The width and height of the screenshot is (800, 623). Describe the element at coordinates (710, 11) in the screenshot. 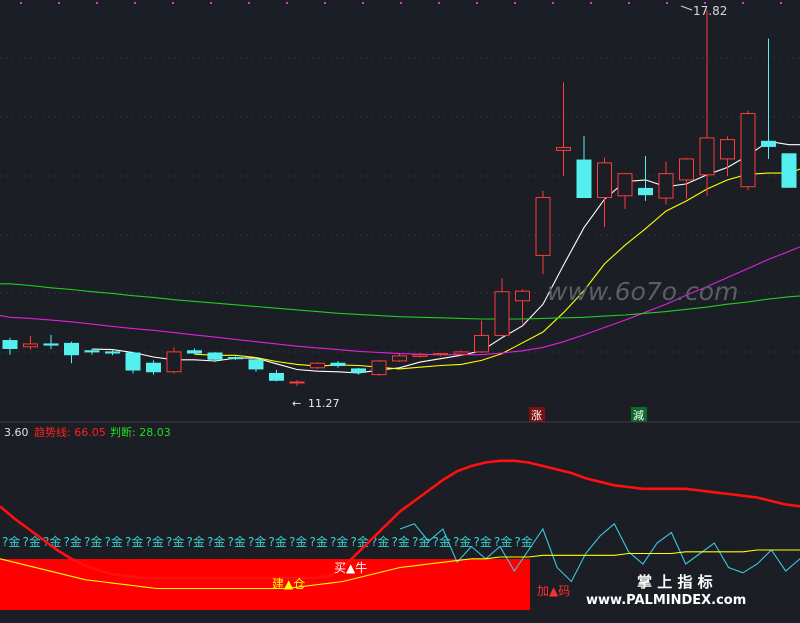

I see `high-price-label: 17.82` at that location.